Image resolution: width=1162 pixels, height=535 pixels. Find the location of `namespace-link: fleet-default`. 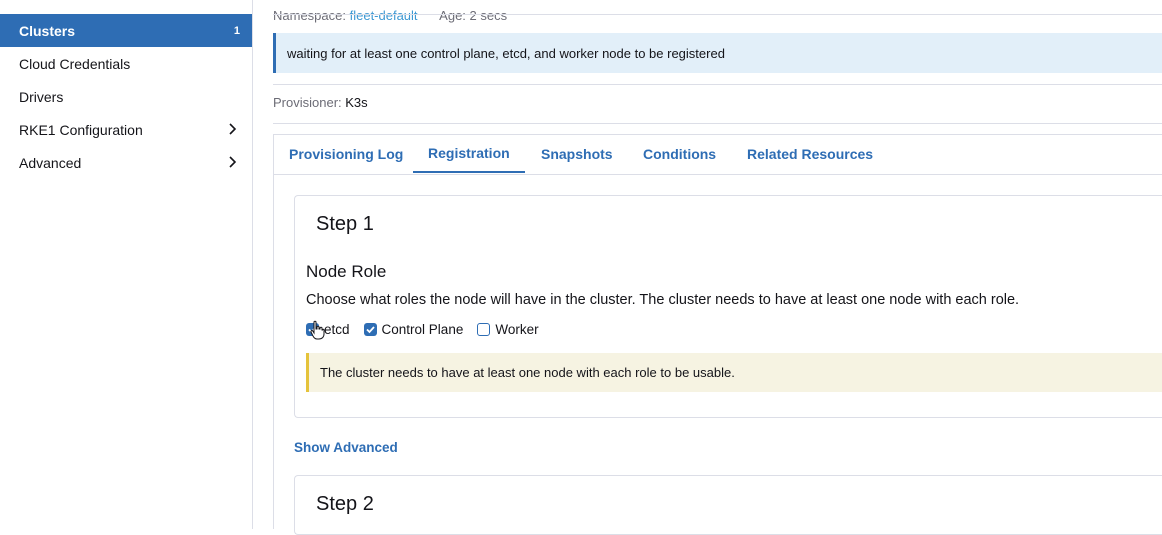

namespace-link: fleet-default is located at coordinates (384, 15).